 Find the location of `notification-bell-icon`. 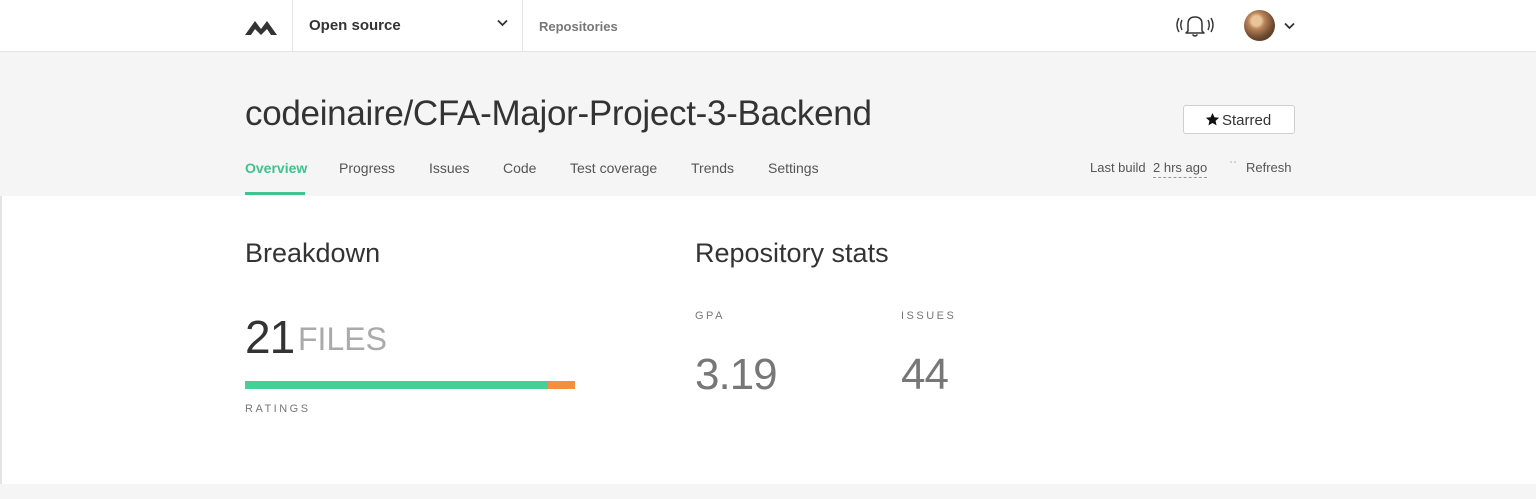

notification-bell-icon is located at coordinates (1195, 25).